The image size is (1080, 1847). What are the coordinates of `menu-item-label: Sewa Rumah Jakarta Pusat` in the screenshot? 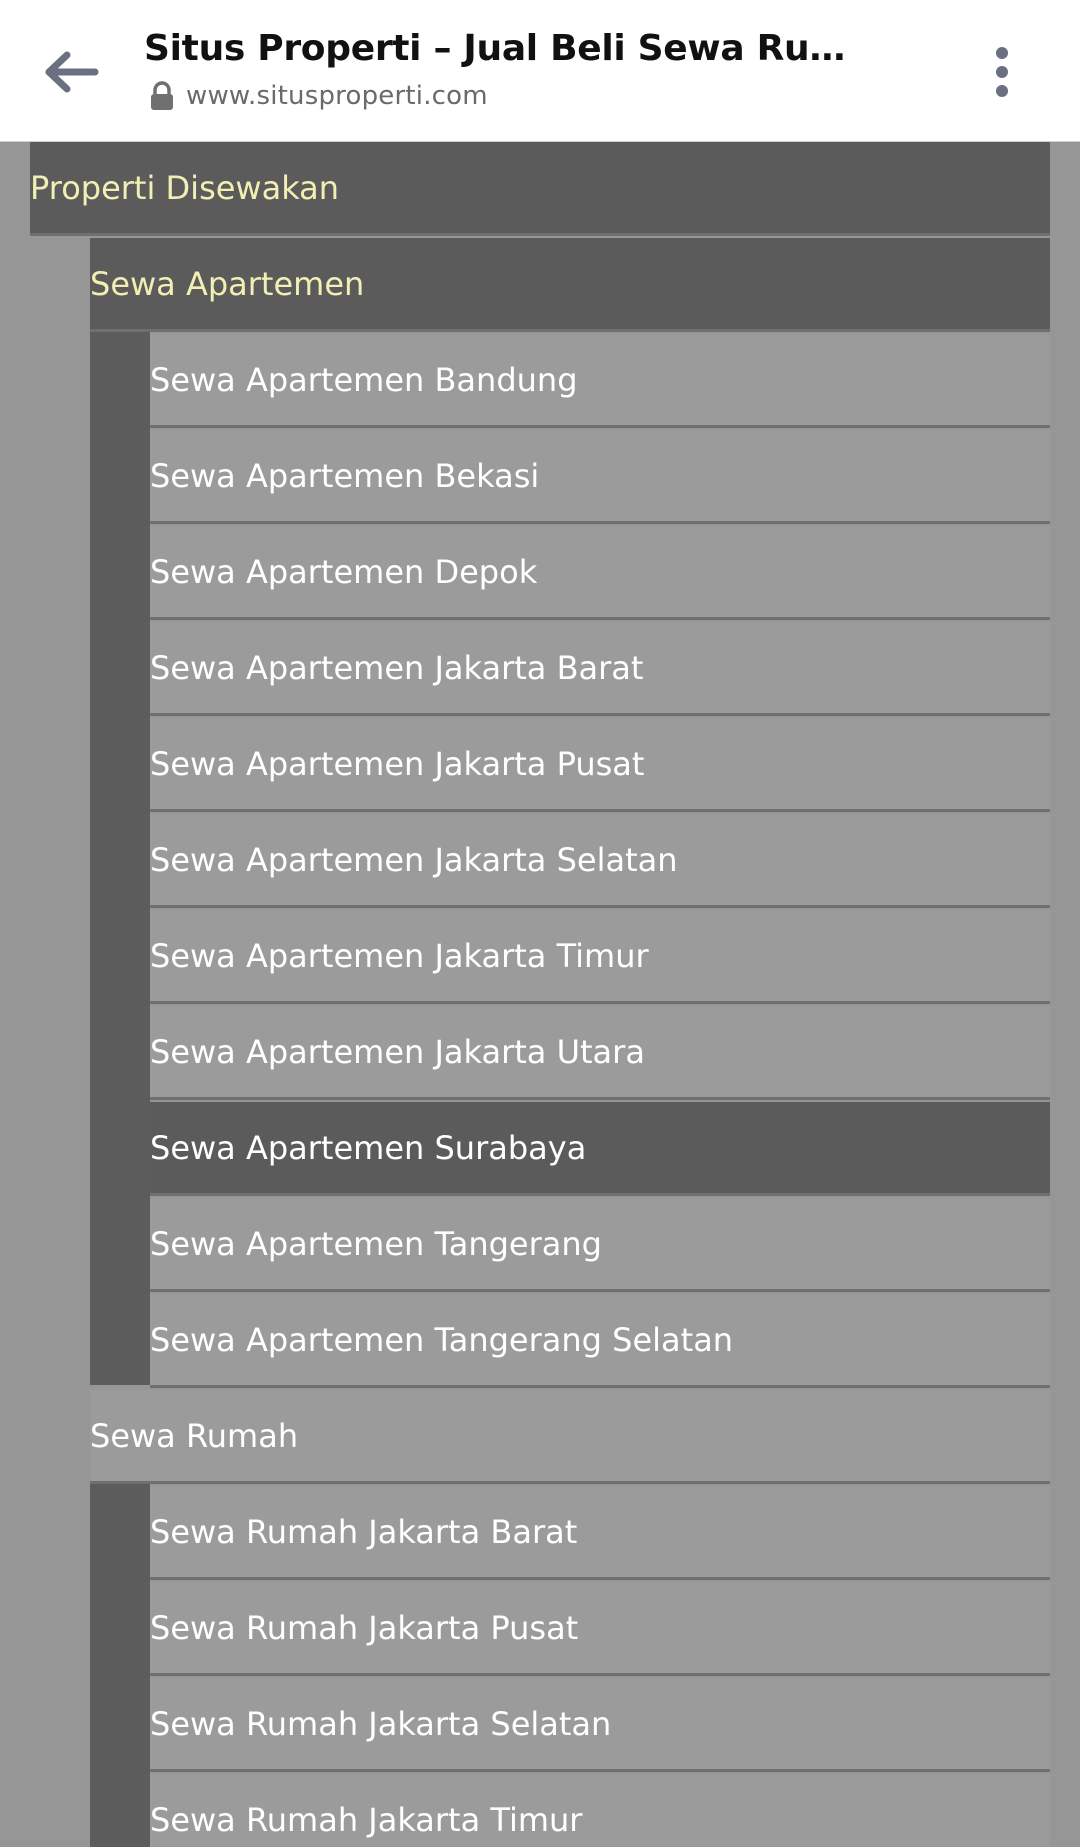 It's located at (364, 1627).